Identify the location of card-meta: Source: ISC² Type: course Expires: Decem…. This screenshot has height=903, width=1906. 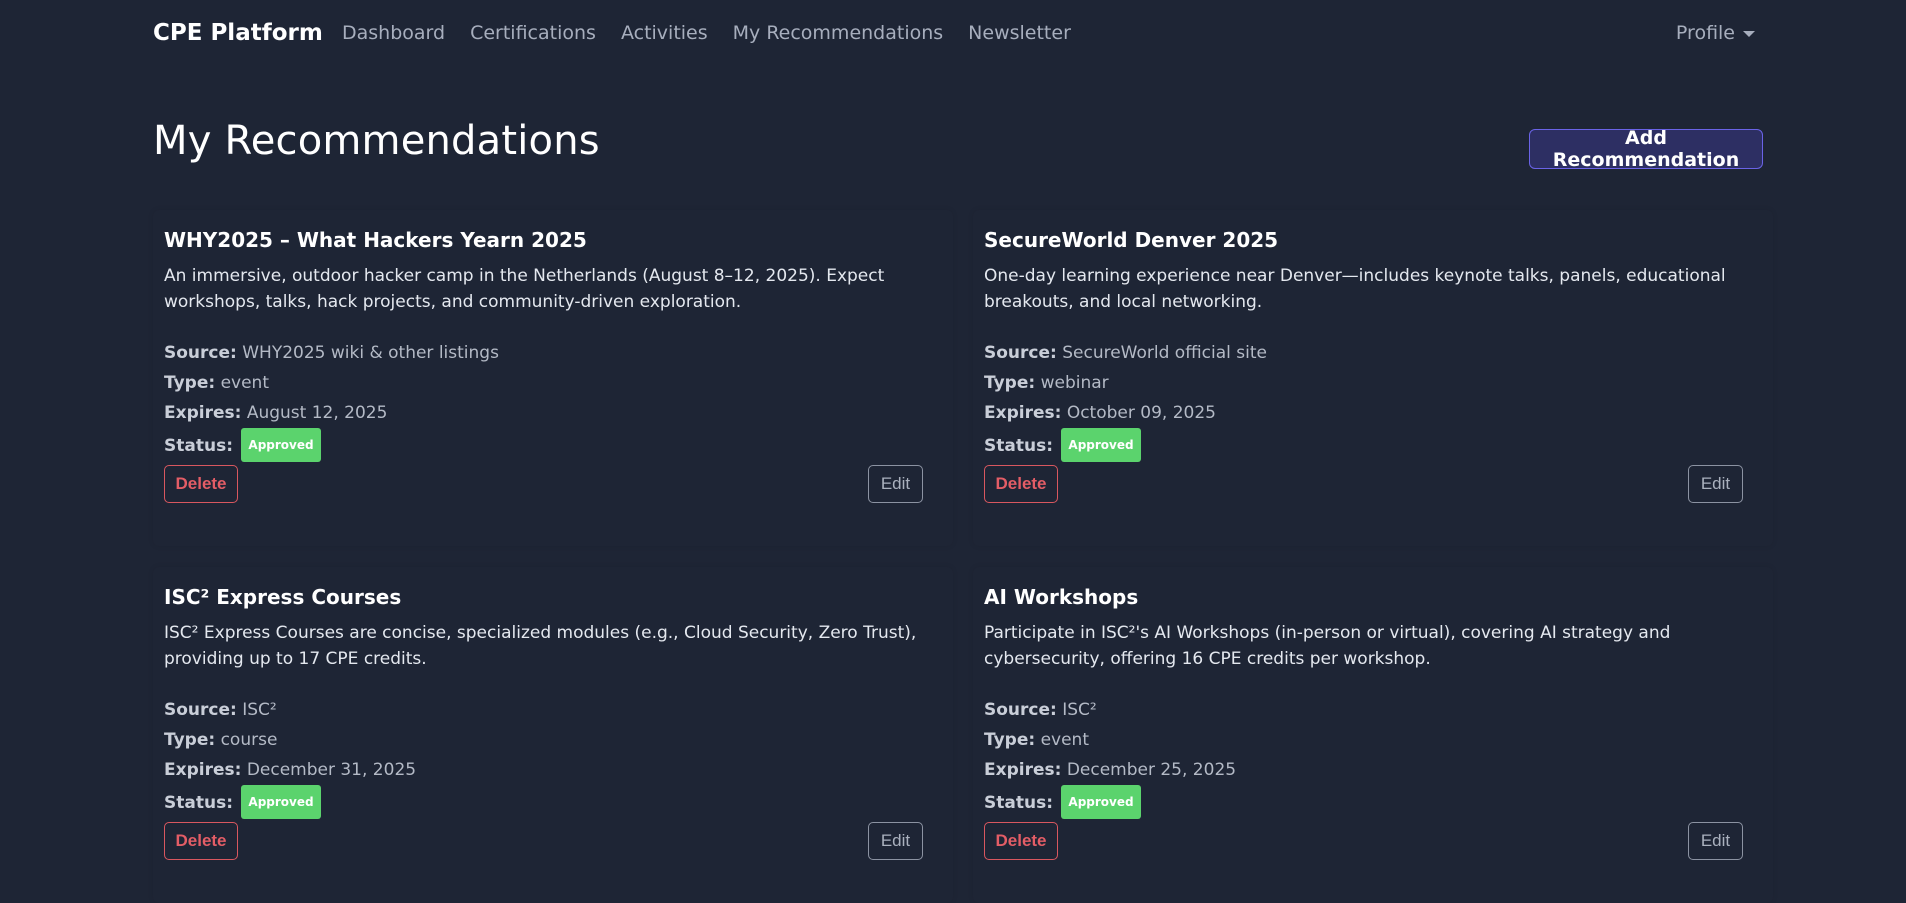
(290, 757).